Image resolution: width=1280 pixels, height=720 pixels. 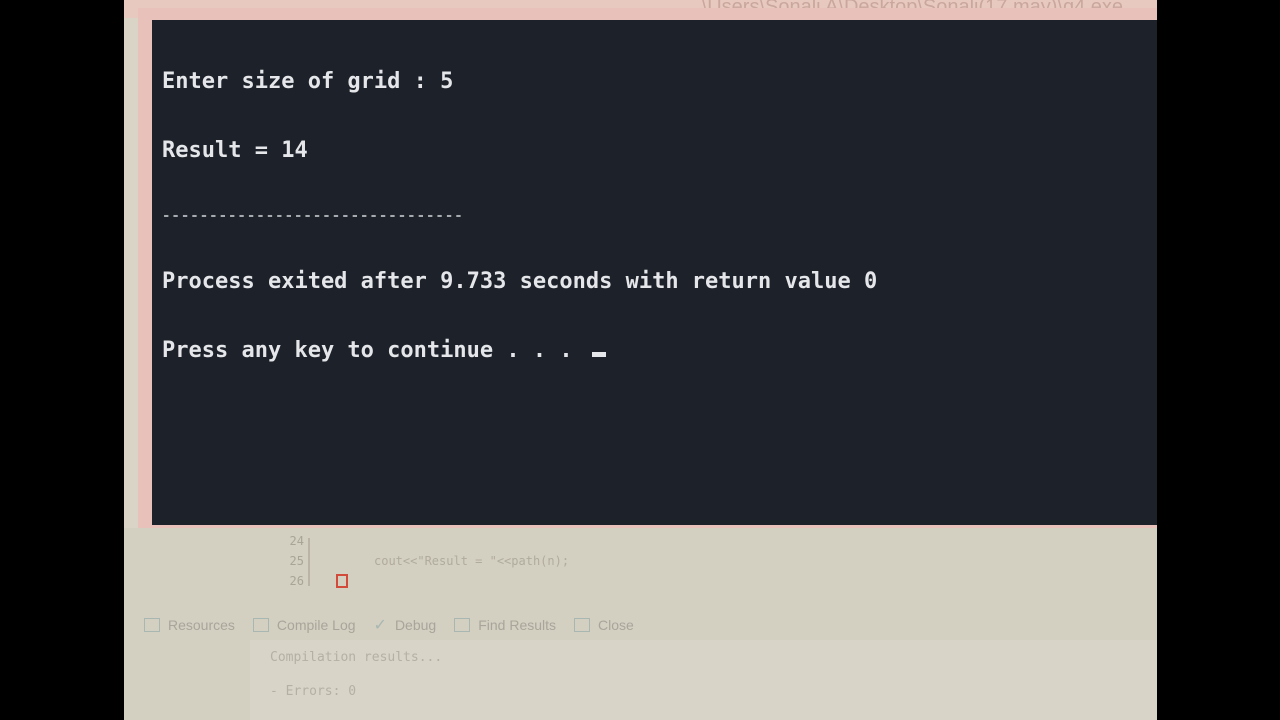 I want to click on debug-check-icon: ✓, so click(x=380, y=625).